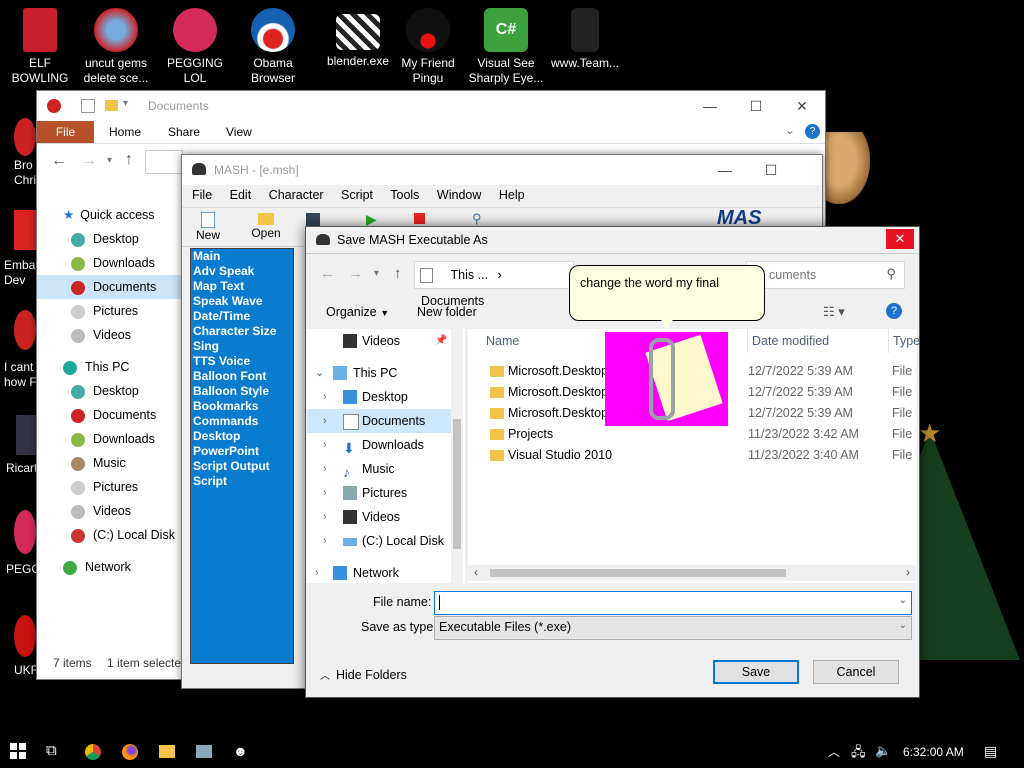 Image resolution: width=1024 pixels, height=768 pixels. What do you see at coordinates (164, 162) in the screenshot?
I see `address-bar` at bounding box center [164, 162].